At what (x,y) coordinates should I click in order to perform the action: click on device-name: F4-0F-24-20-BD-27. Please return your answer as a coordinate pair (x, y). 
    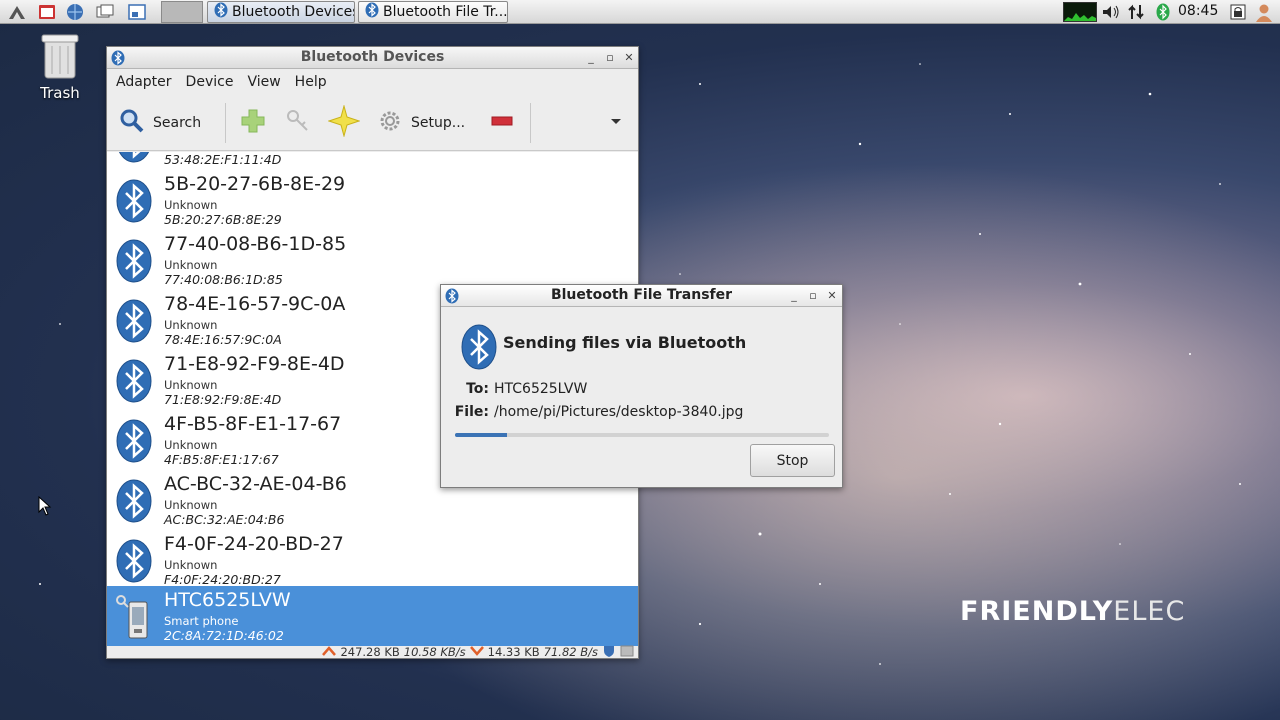
    Looking at the image, I should click on (254, 544).